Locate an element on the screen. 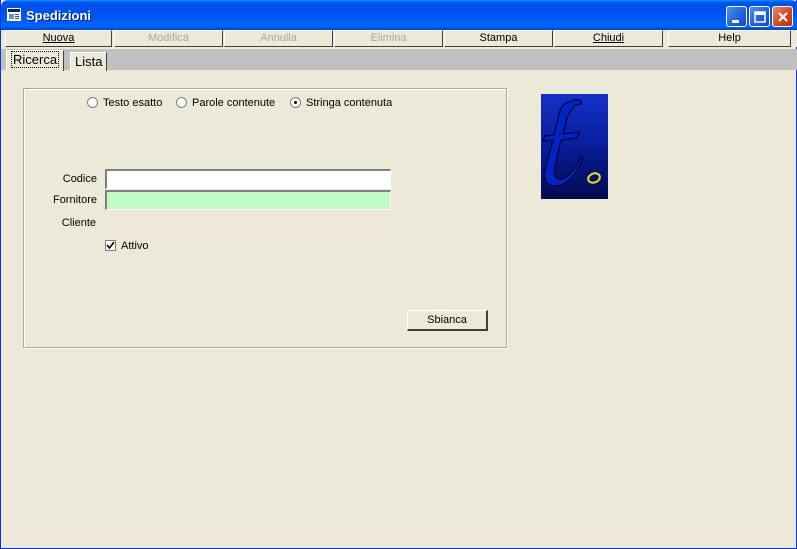  sbianca-button: Sbianca is located at coordinates (447, 320).